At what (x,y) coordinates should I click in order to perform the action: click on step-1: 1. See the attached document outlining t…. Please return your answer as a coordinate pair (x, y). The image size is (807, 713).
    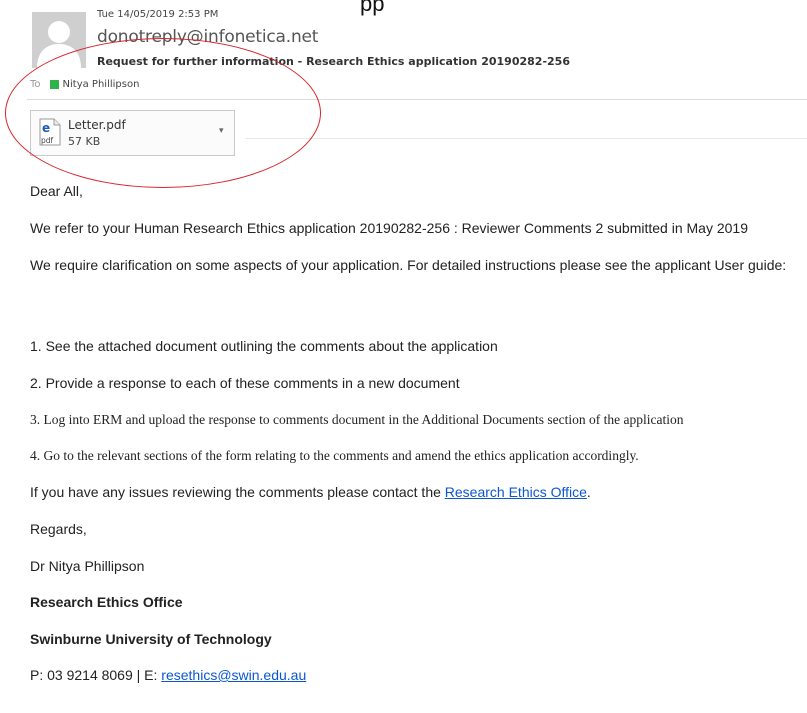
    Looking at the image, I should click on (264, 346).